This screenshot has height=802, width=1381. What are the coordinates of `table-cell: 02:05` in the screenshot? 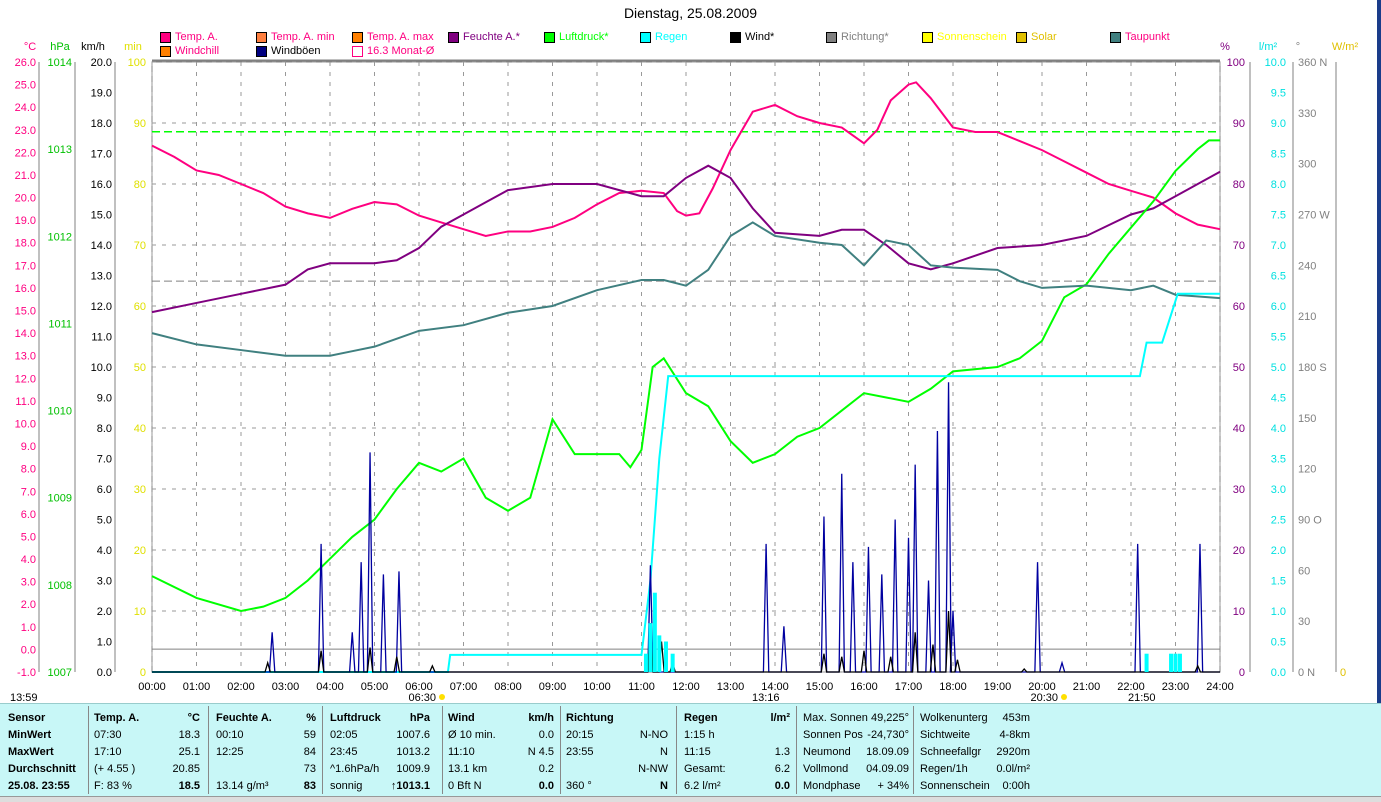 It's located at (344, 735).